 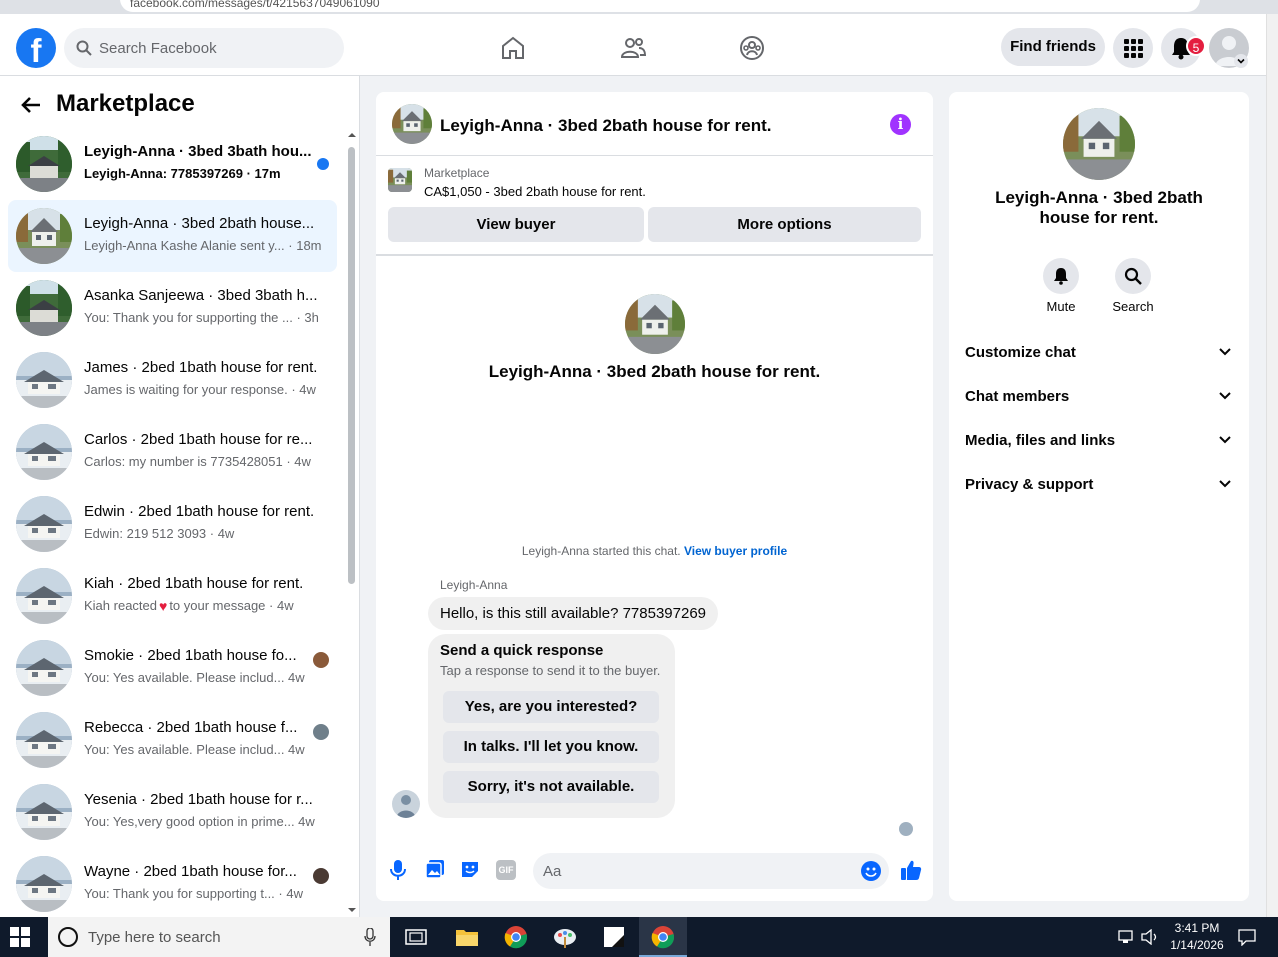 What do you see at coordinates (1061, 286) in the screenshot?
I see `mute-button: Mute` at bounding box center [1061, 286].